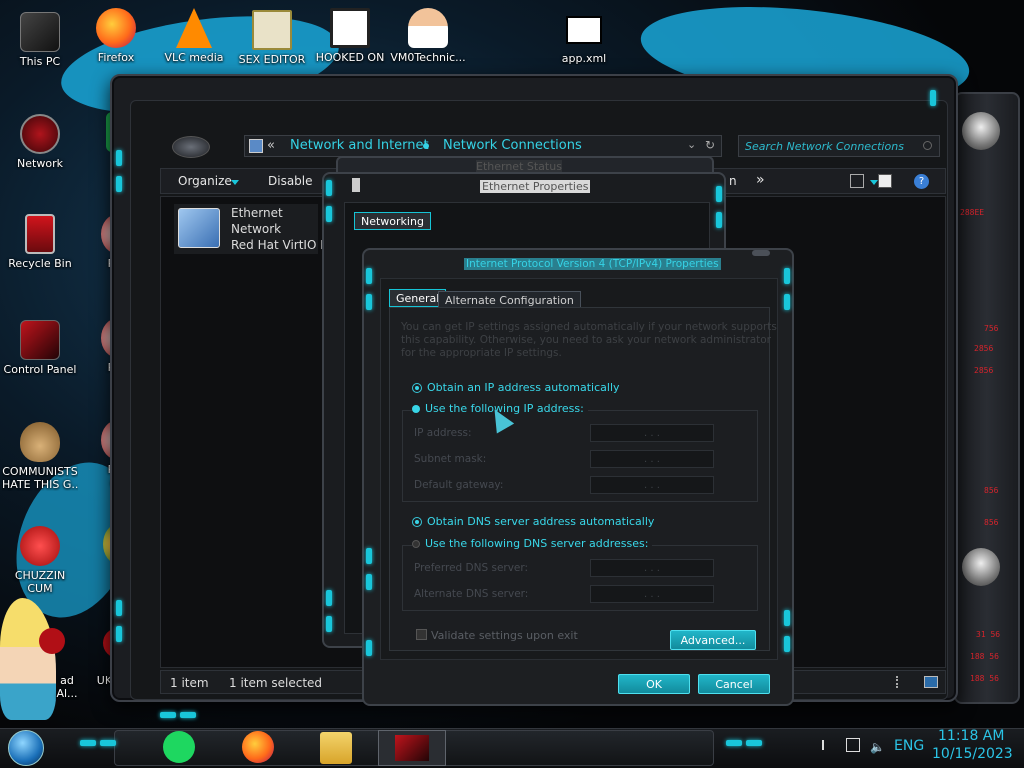  I want to click on desktop-icon-network: Network, so click(40, 142).